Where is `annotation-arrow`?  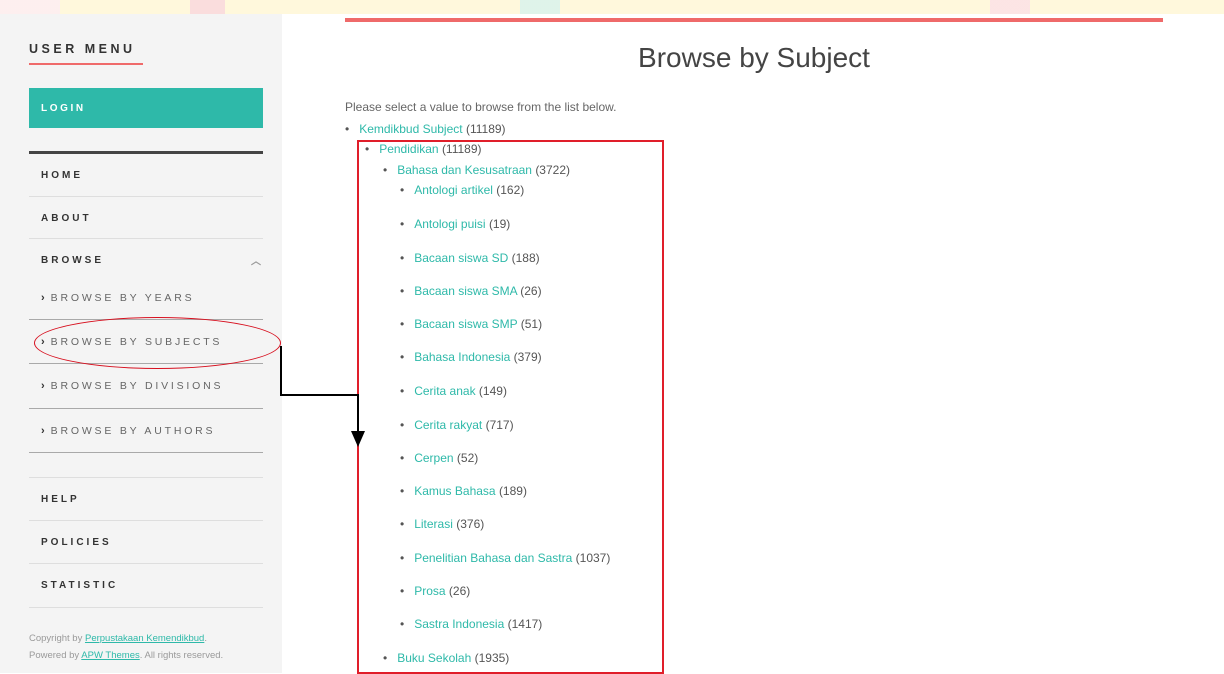 annotation-arrow is located at coordinates (322, 396).